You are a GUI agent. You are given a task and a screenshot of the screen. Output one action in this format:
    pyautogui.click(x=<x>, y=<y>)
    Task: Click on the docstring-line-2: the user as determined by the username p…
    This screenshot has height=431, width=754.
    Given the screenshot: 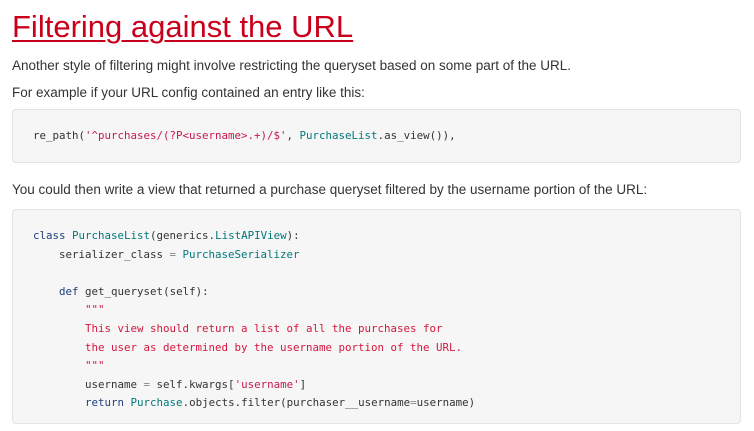 What is the action you would take?
    pyautogui.click(x=274, y=347)
    